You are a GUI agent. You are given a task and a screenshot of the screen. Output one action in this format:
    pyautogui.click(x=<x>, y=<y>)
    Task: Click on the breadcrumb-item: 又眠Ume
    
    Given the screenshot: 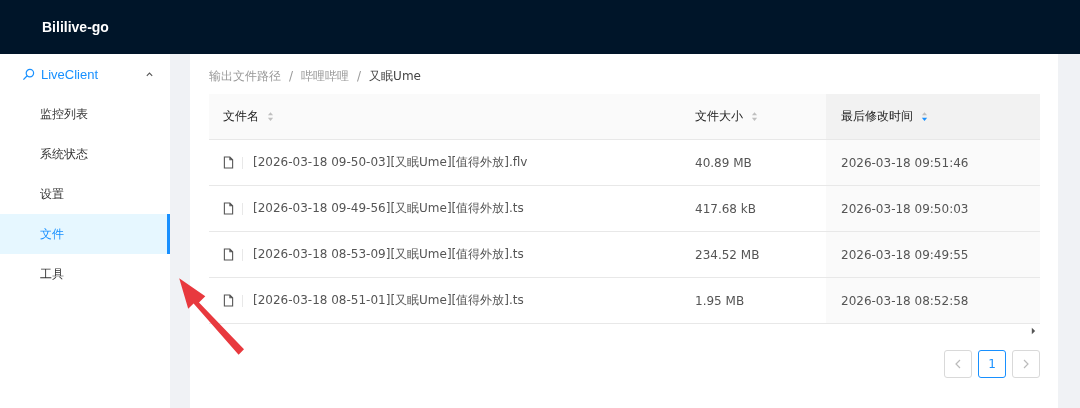 What is the action you would take?
    pyautogui.click(x=395, y=76)
    